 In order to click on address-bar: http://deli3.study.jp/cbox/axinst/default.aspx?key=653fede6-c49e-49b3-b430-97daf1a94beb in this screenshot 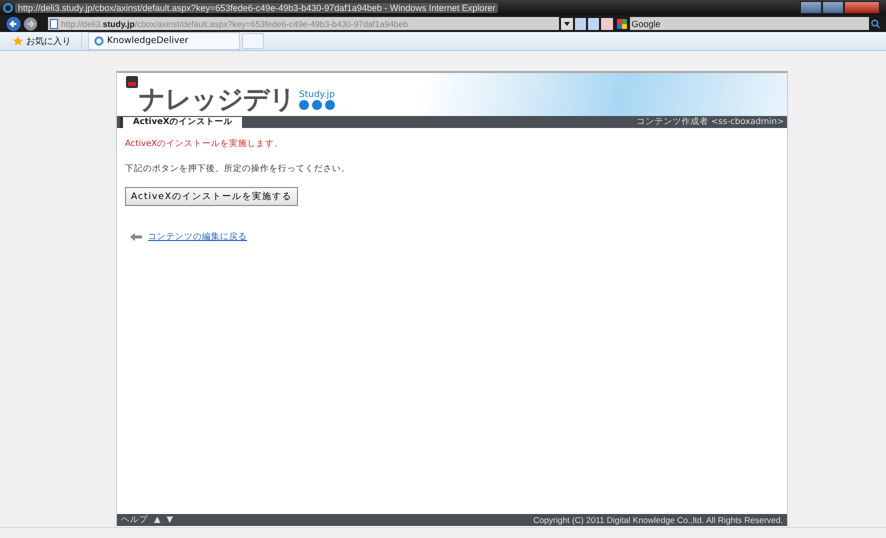, I will do `click(304, 23)`.